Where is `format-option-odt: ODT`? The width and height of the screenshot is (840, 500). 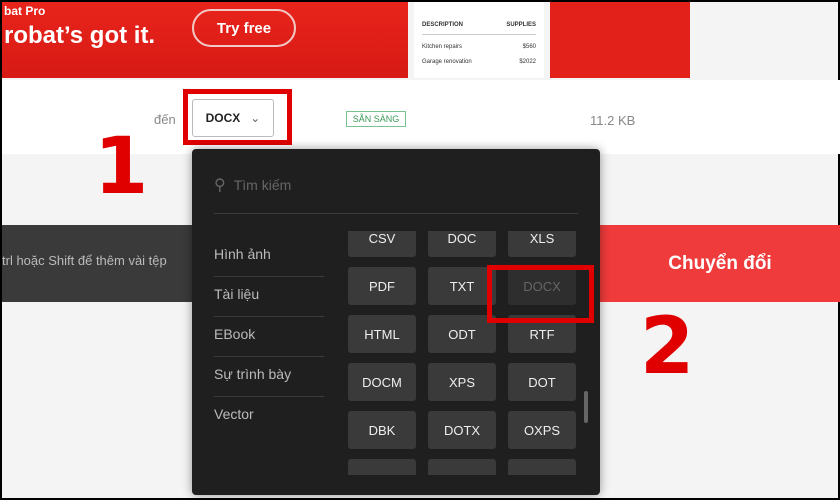
format-option-odt: ODT is located at coordinates (462, 334).